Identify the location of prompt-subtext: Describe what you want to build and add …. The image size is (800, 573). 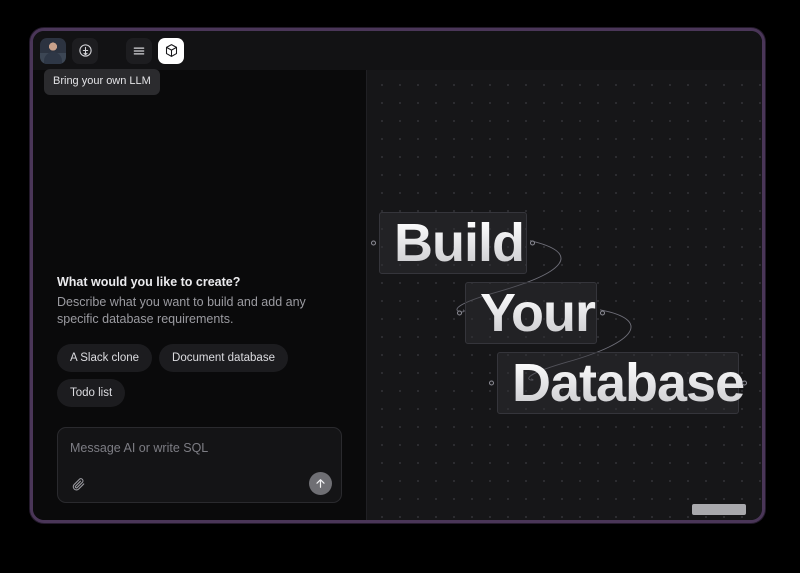
(181, 310).